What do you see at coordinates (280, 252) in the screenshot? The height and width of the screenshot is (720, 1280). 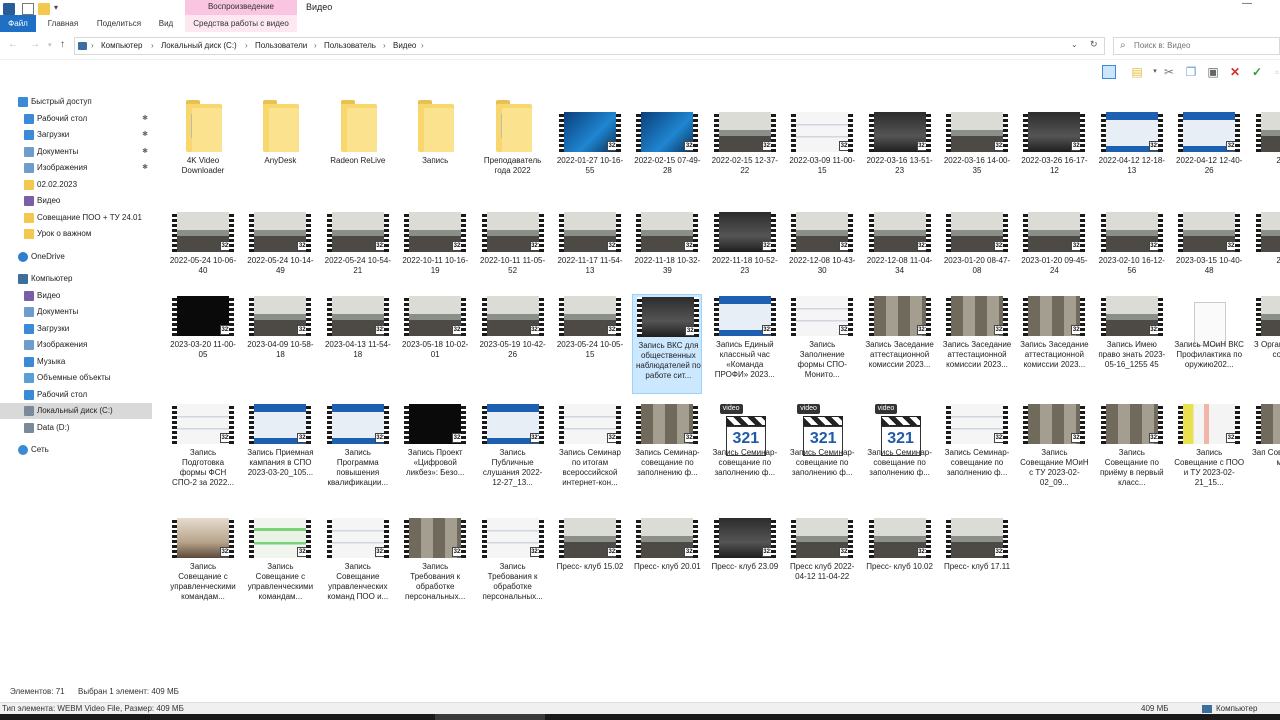 I see `file-item: 321 2022-05-24 10-14-49` at bounding box center [280, 252].